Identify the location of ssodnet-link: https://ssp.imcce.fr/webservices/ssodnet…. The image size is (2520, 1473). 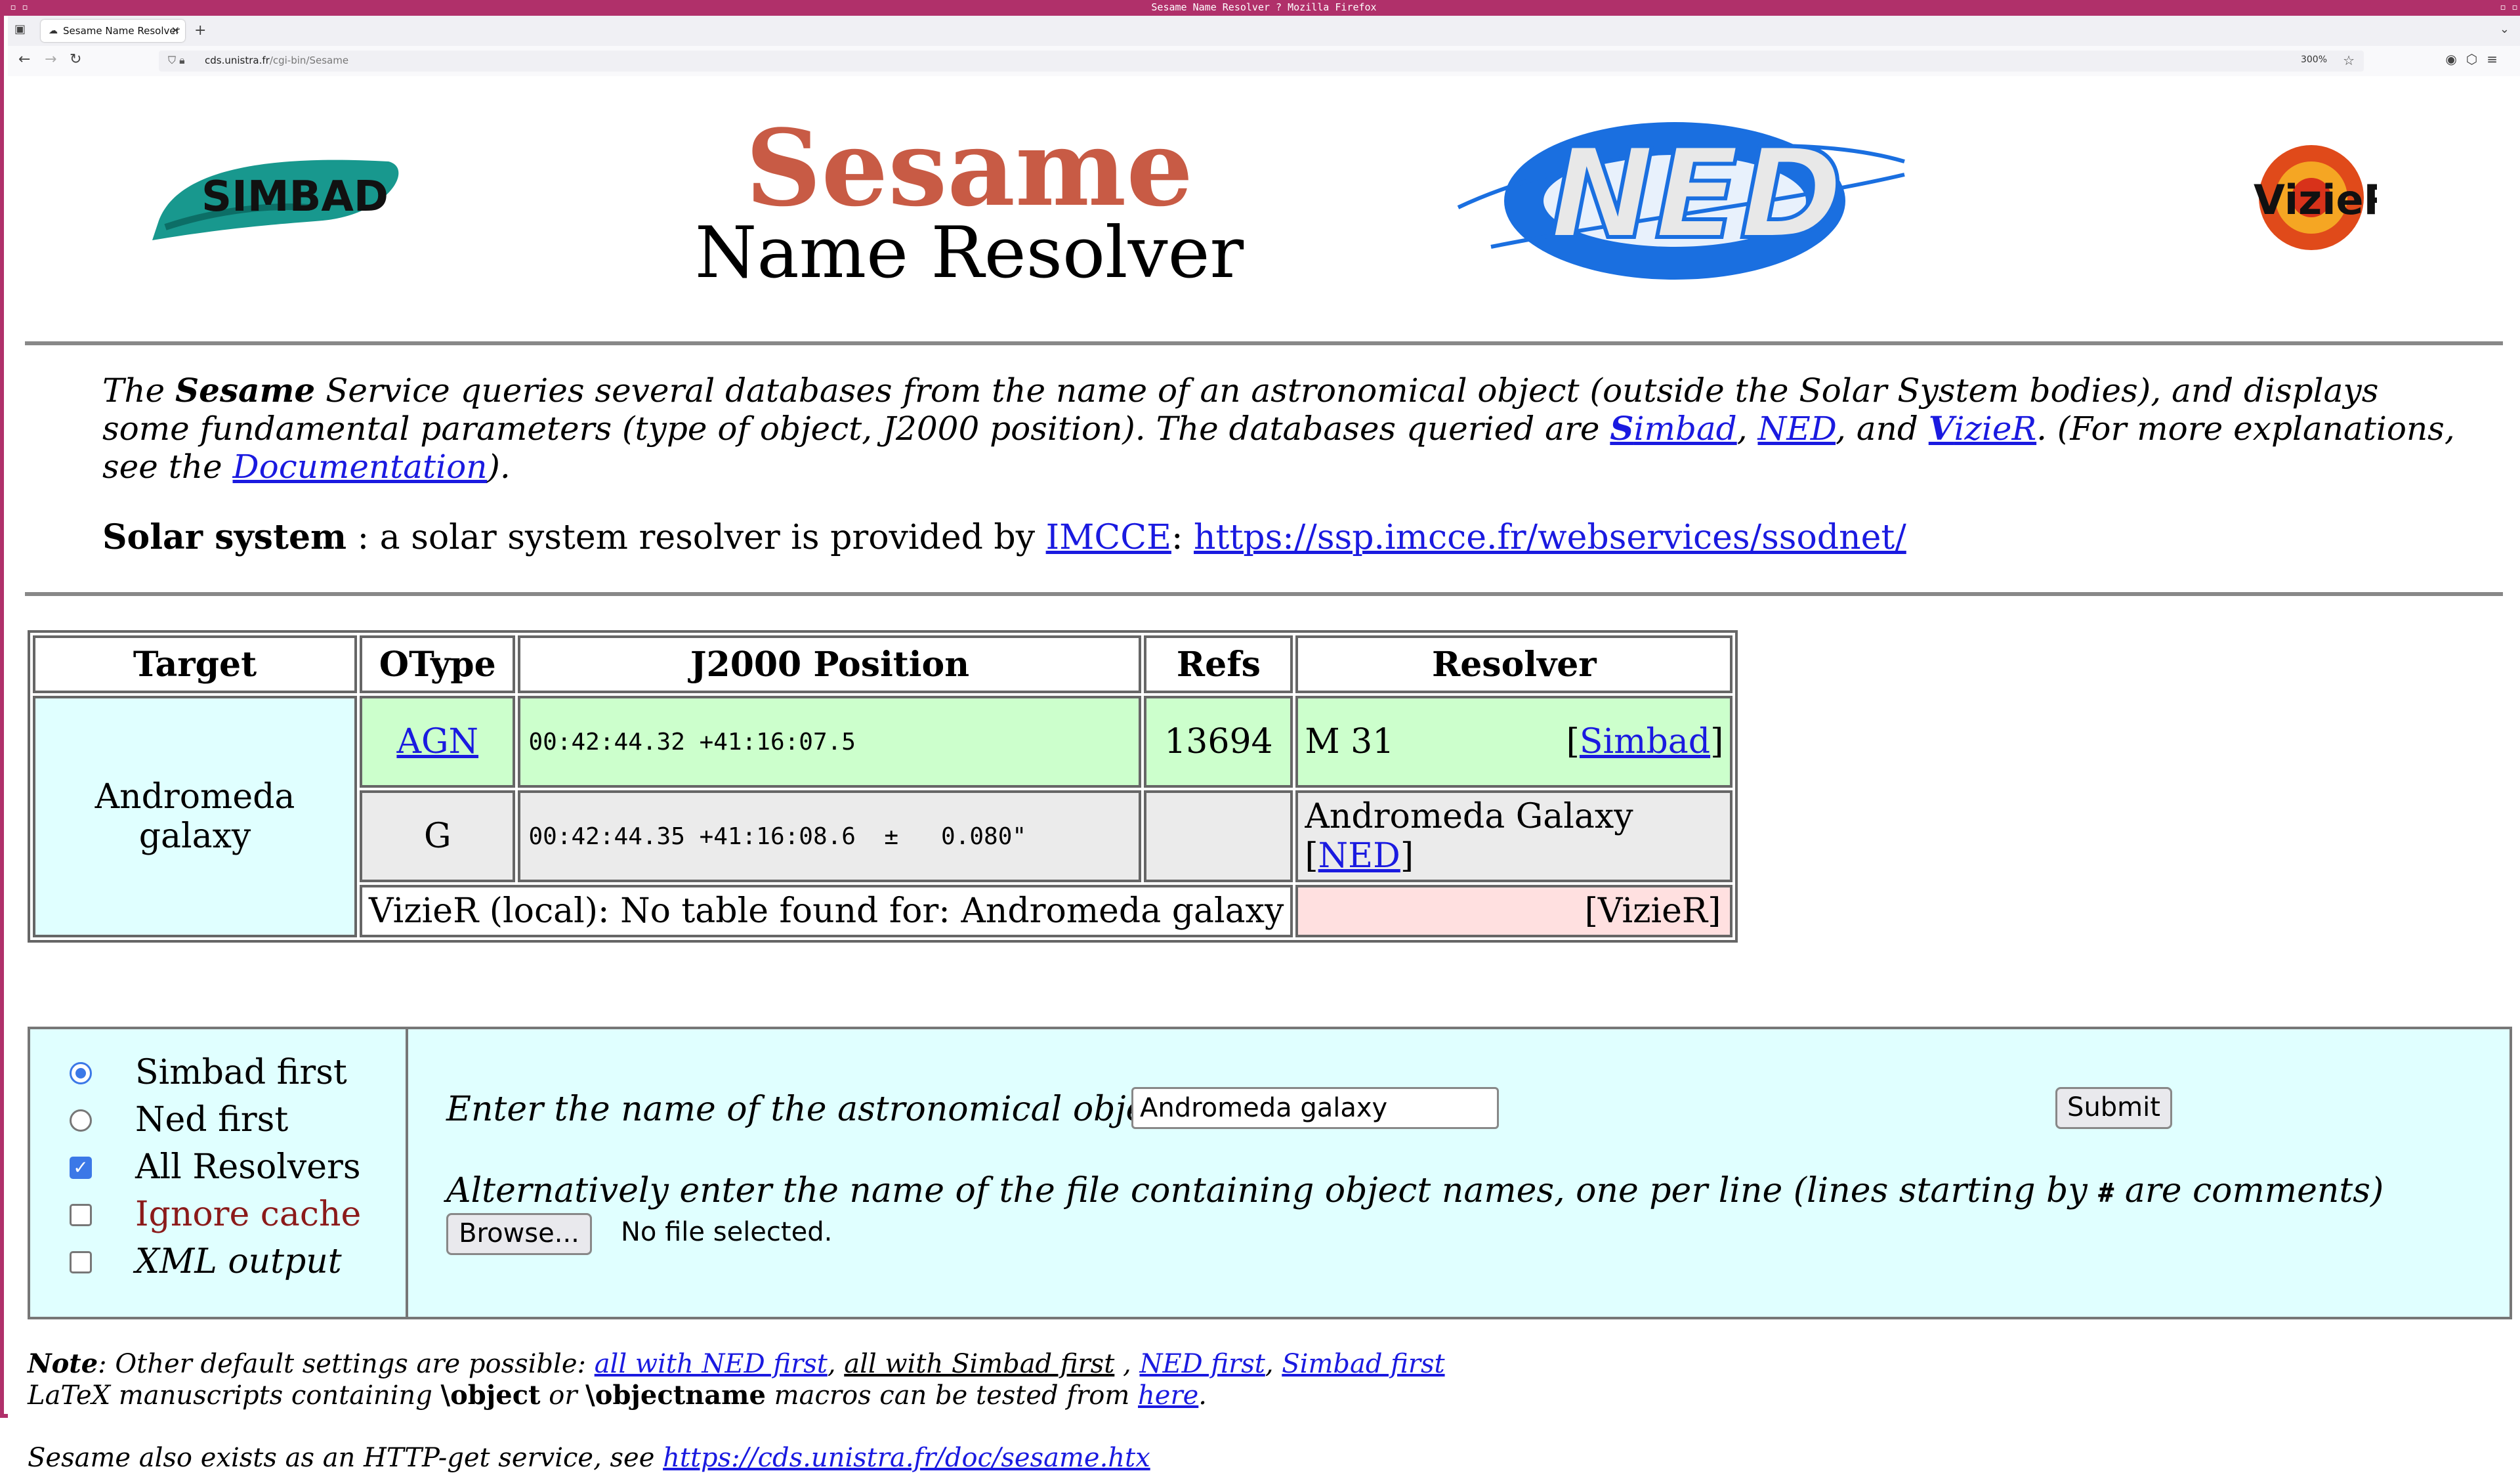
(1550, 537).